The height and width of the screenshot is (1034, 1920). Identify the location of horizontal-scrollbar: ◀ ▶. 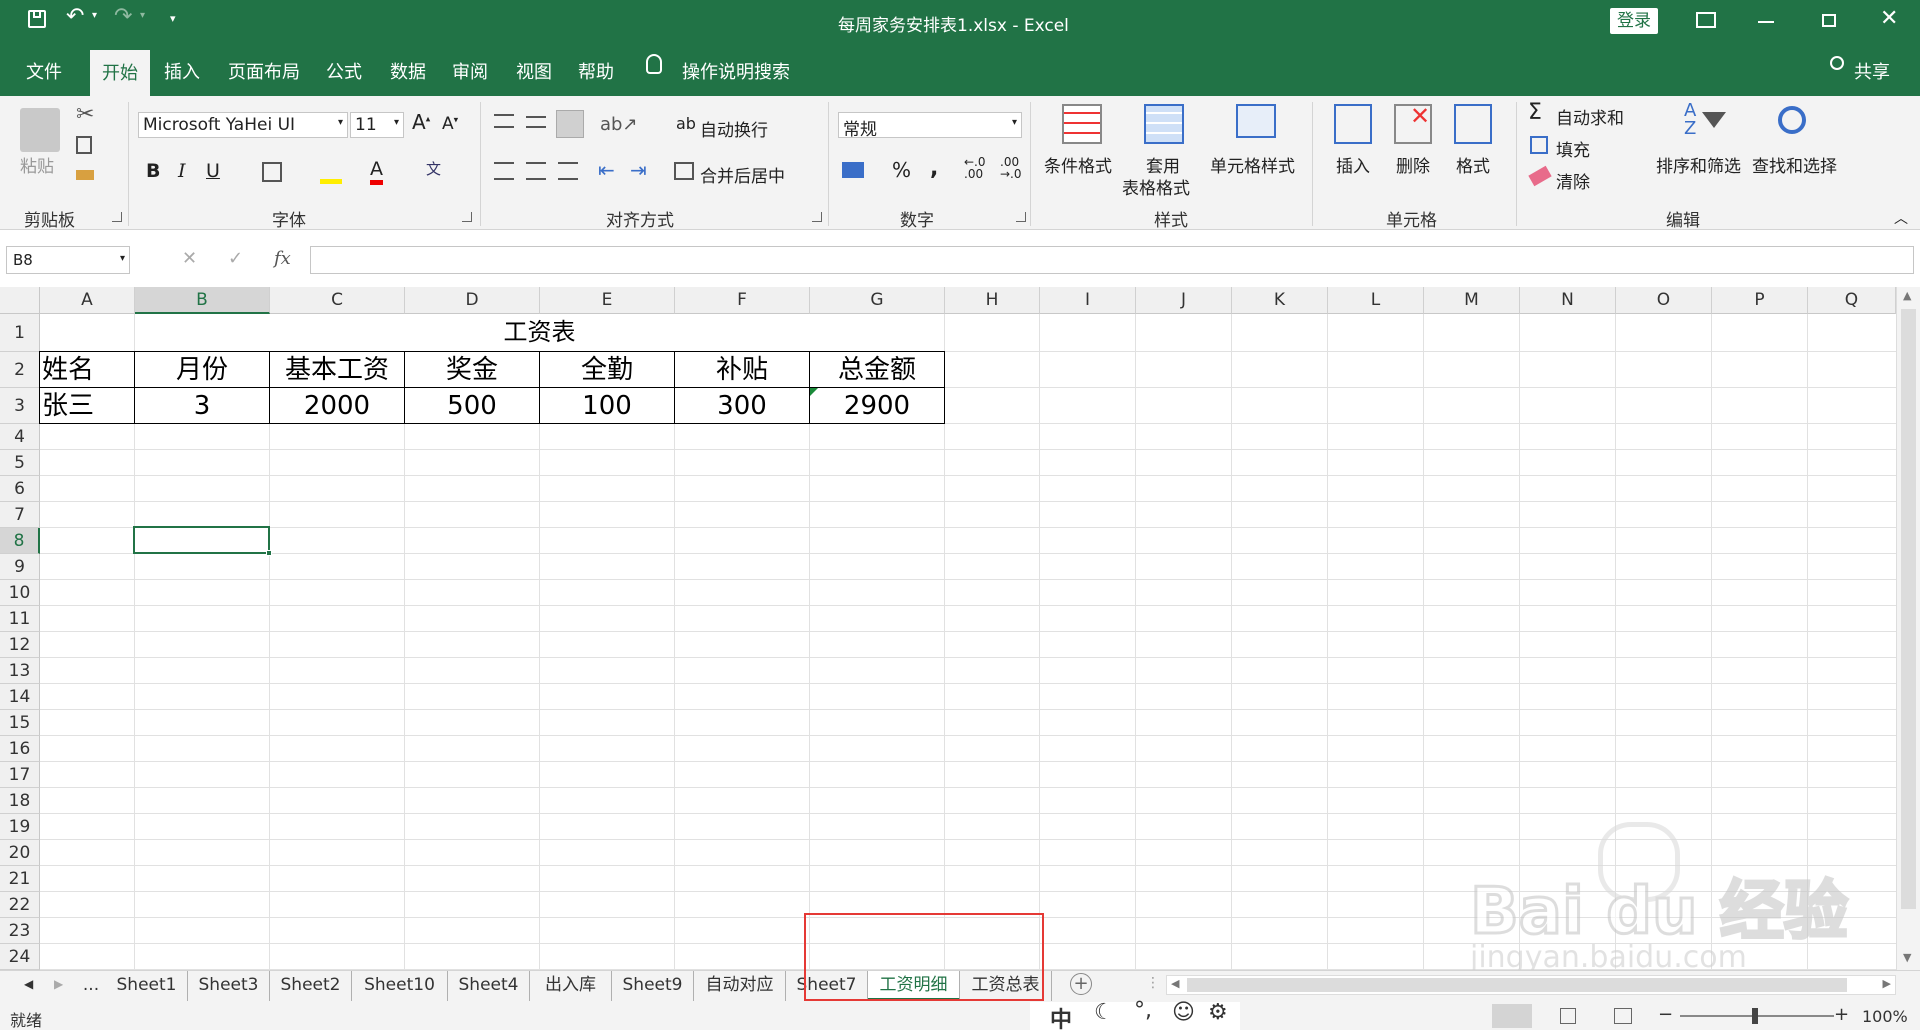
(1531, 985).